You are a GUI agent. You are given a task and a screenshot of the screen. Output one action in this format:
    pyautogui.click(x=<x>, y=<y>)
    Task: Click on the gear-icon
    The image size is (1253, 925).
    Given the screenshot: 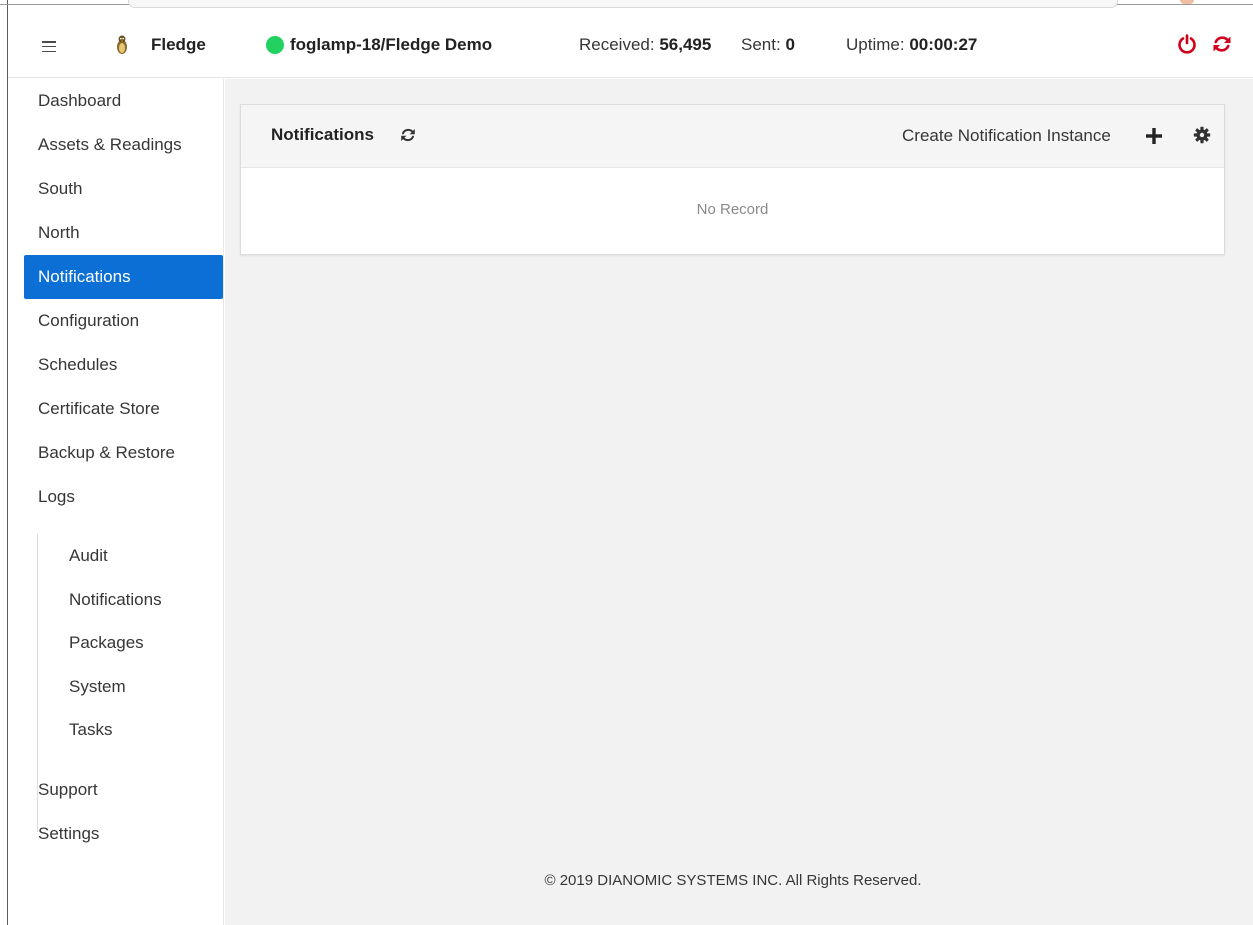 What is the action you would take?
    pyautogui.click(x=1202, y=135)
    